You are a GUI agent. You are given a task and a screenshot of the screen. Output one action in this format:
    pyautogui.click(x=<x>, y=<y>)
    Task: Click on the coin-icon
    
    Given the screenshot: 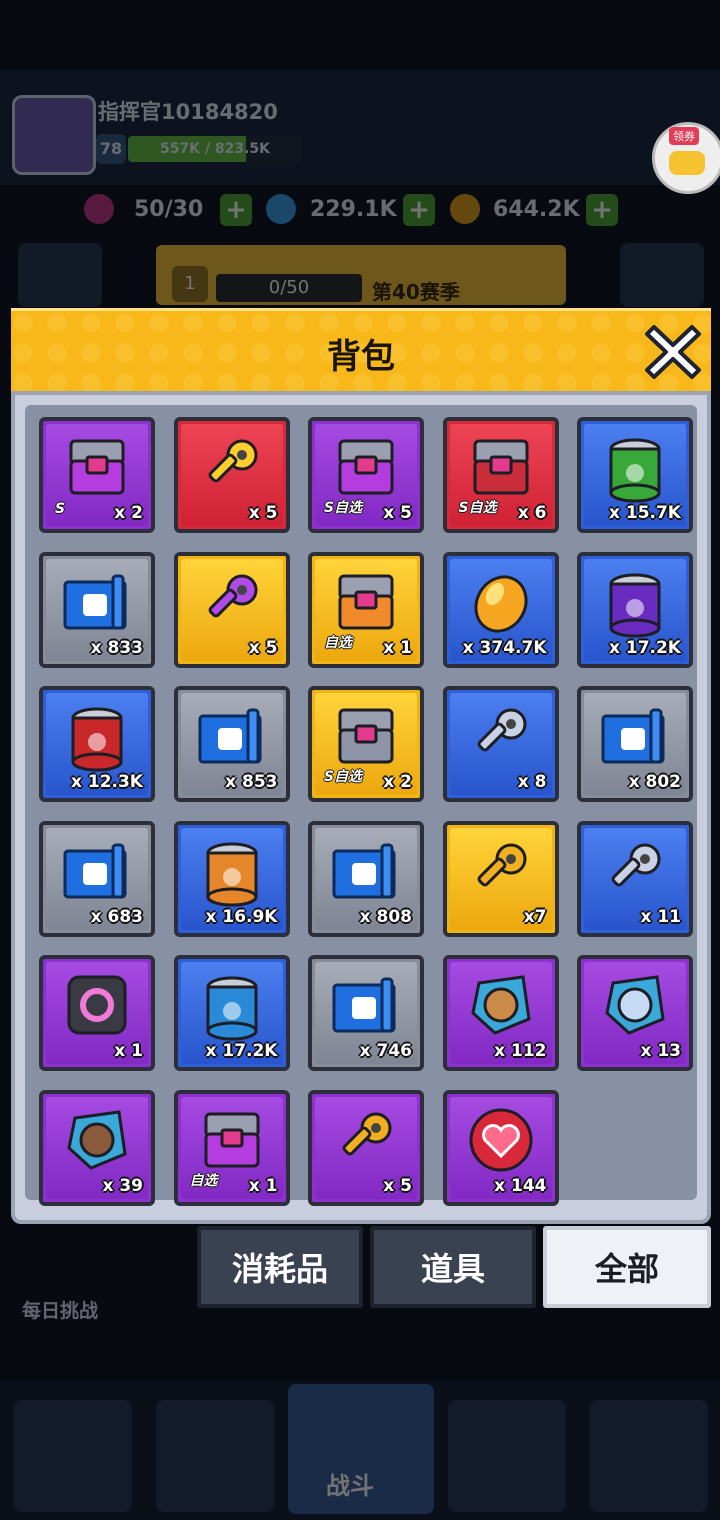 What is the action you would take?
    pyautogui.click(x=465, y=209)
    